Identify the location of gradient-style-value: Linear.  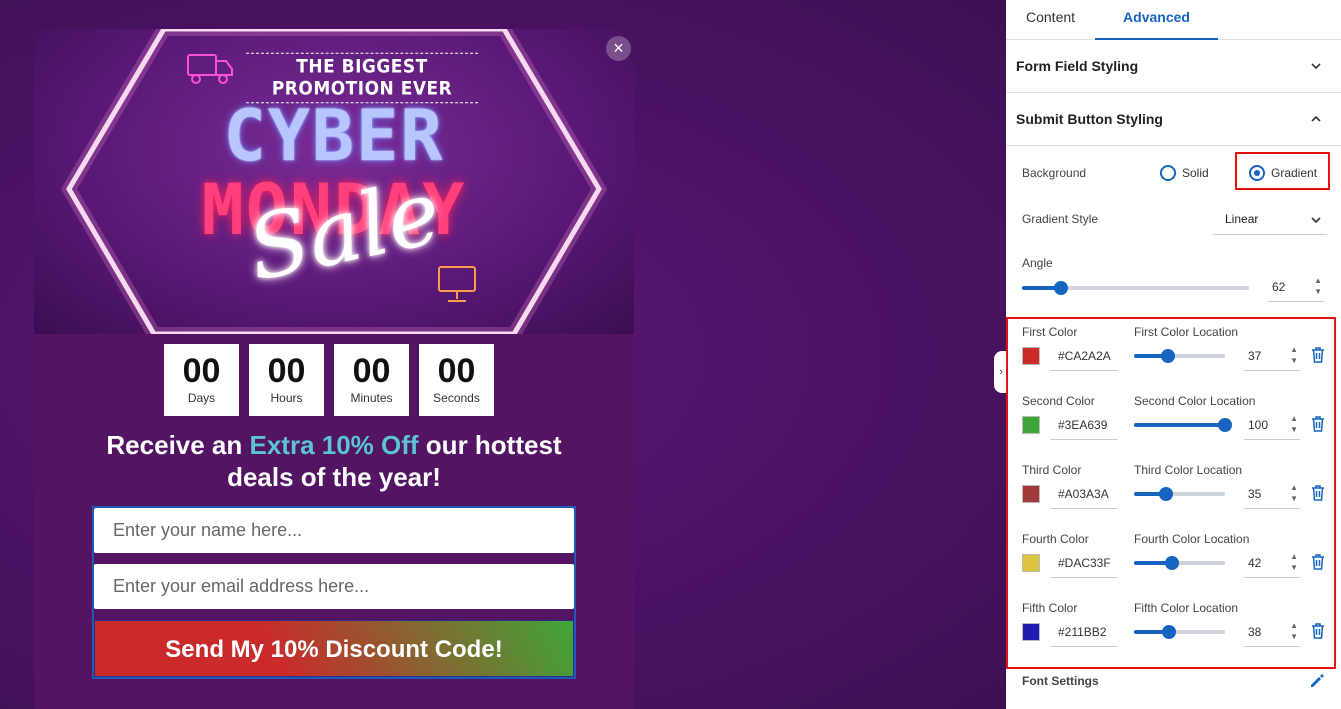
(1242, 219).